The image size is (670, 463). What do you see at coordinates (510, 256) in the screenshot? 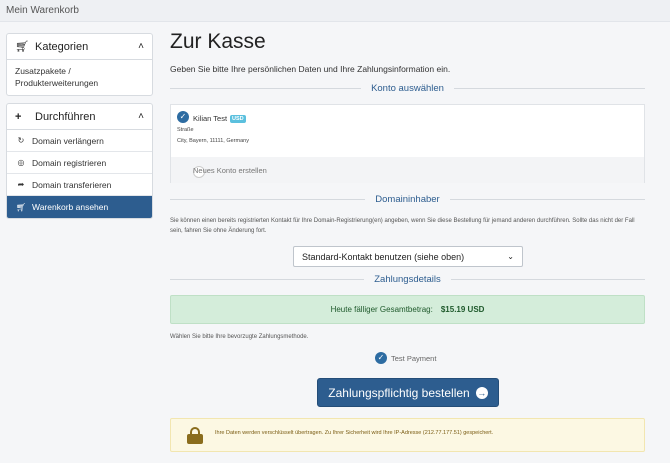
I see `chevron-down-icon: ⌄` at bounding box center [510, 256].